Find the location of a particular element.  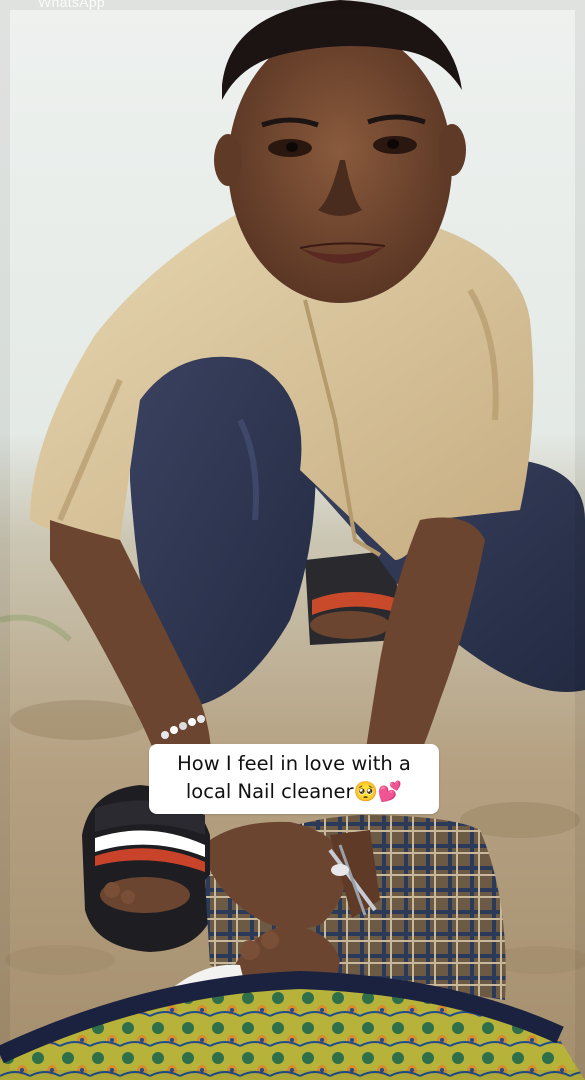

caption-line-1: How I feel in love with a is located at coordinates (294, 763).